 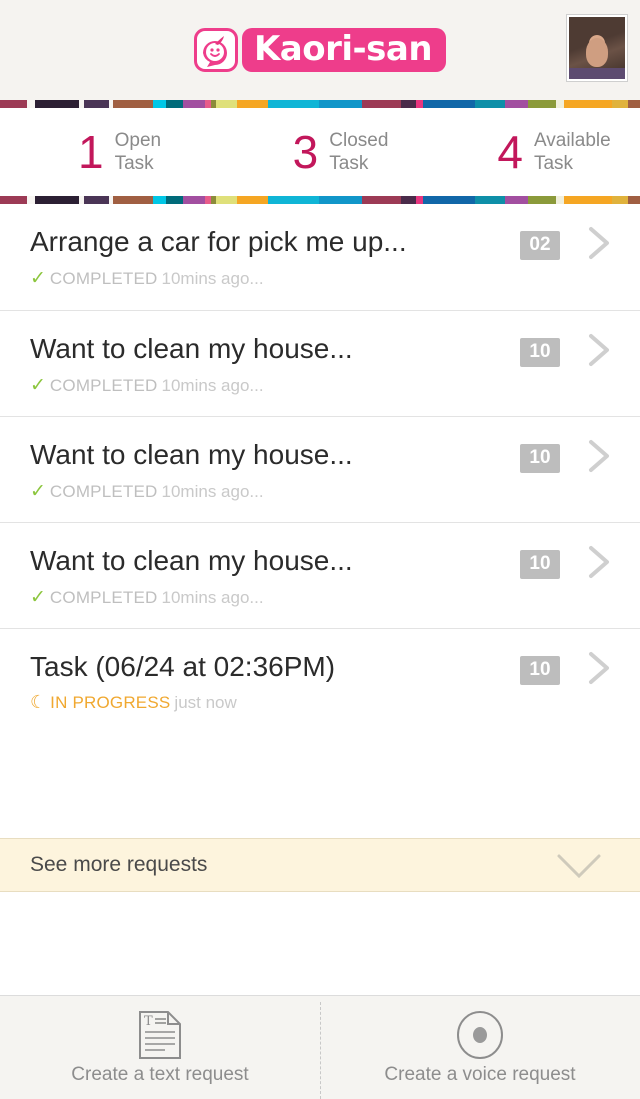 I want to click on task-time: just now, so click(x=205, y=703).